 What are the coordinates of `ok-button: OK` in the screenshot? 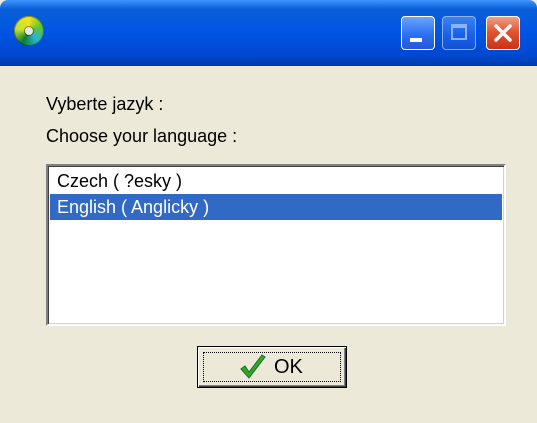 It's located at (272, 367).